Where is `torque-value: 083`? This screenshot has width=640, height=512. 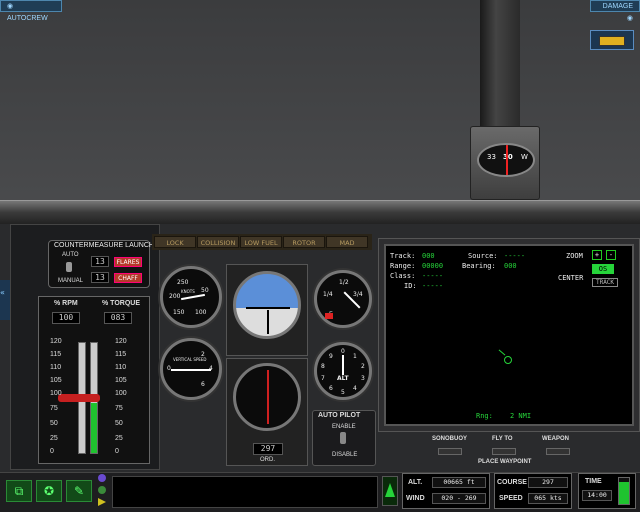
torque-value: 083 is located at coordinates (118, 318).